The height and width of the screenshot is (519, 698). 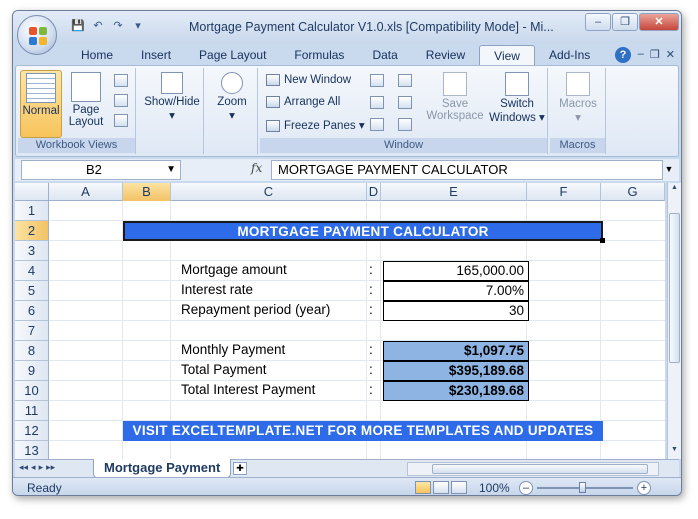 I want to click on full-screen-icon, so click(x=121, y=120).